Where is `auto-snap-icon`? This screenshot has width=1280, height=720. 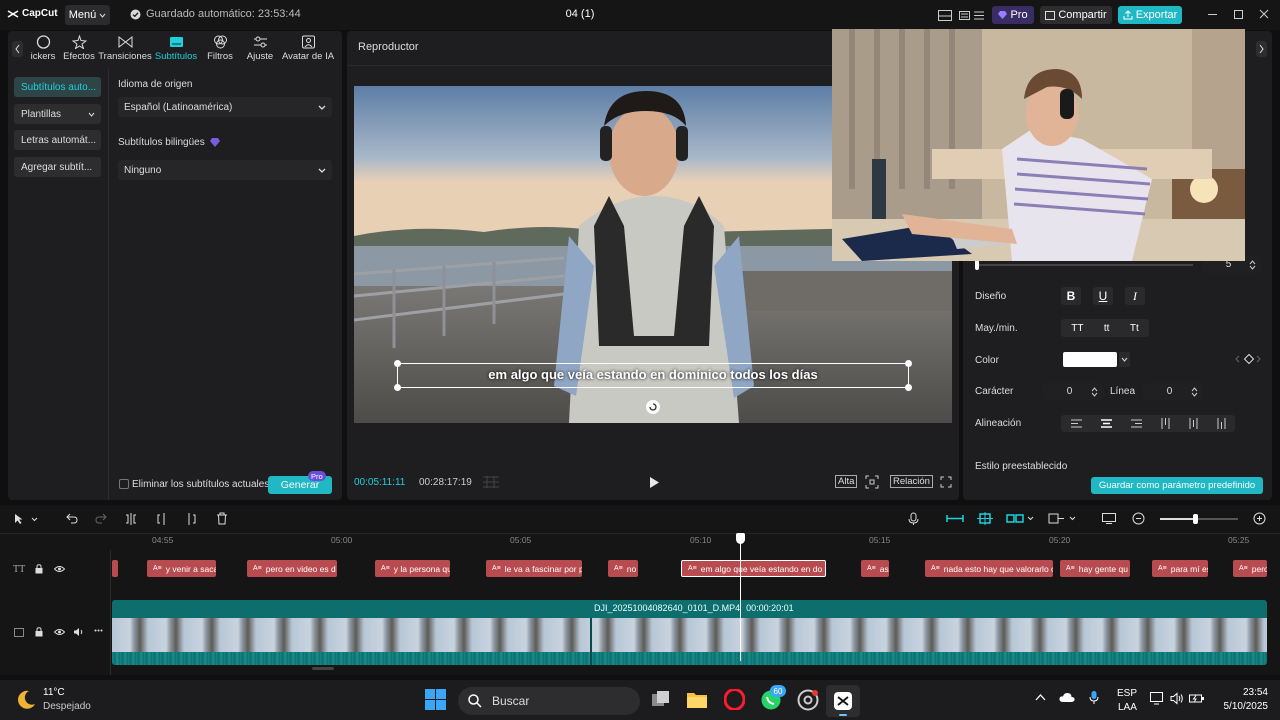 auto-snap-icon is located at coordinates (985, 518).